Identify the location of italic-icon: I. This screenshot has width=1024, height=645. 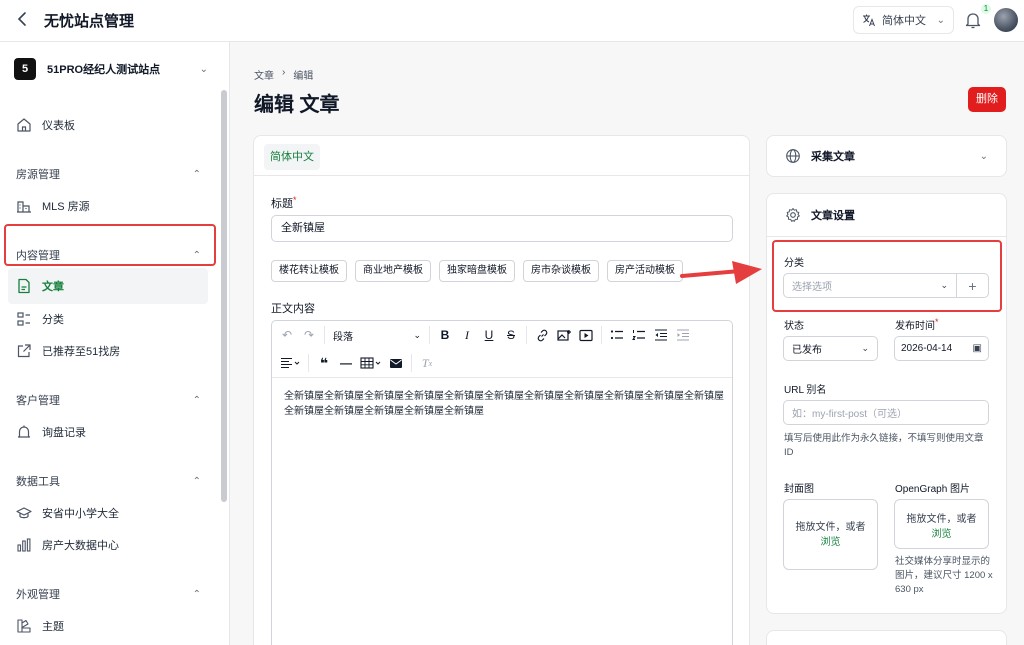
(467, 335).